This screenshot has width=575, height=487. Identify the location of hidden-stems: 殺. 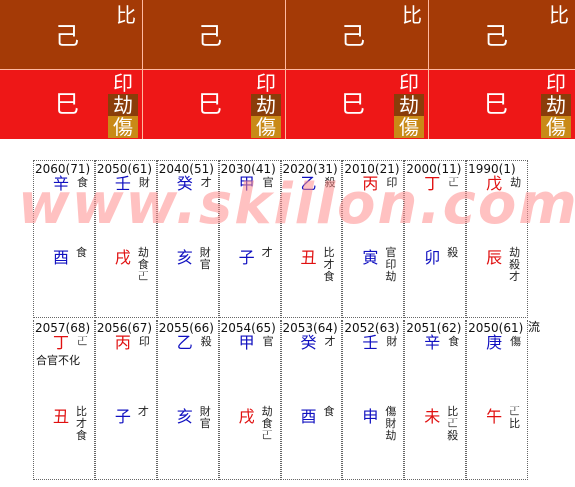
(454, 253).